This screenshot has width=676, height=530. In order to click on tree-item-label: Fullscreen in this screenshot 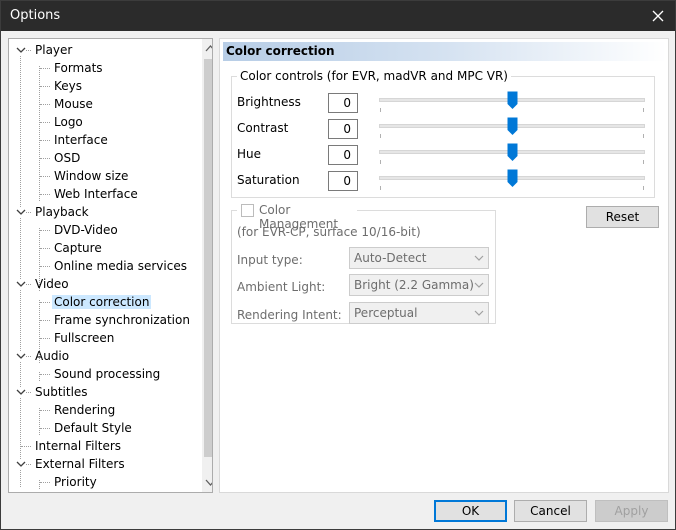, I will do `click(84, 338)`.